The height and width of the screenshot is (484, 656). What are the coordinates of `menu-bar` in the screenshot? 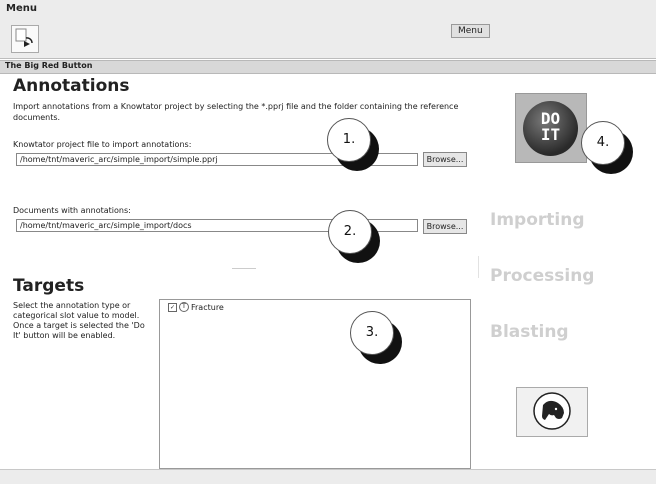 It's located at (328, 29).